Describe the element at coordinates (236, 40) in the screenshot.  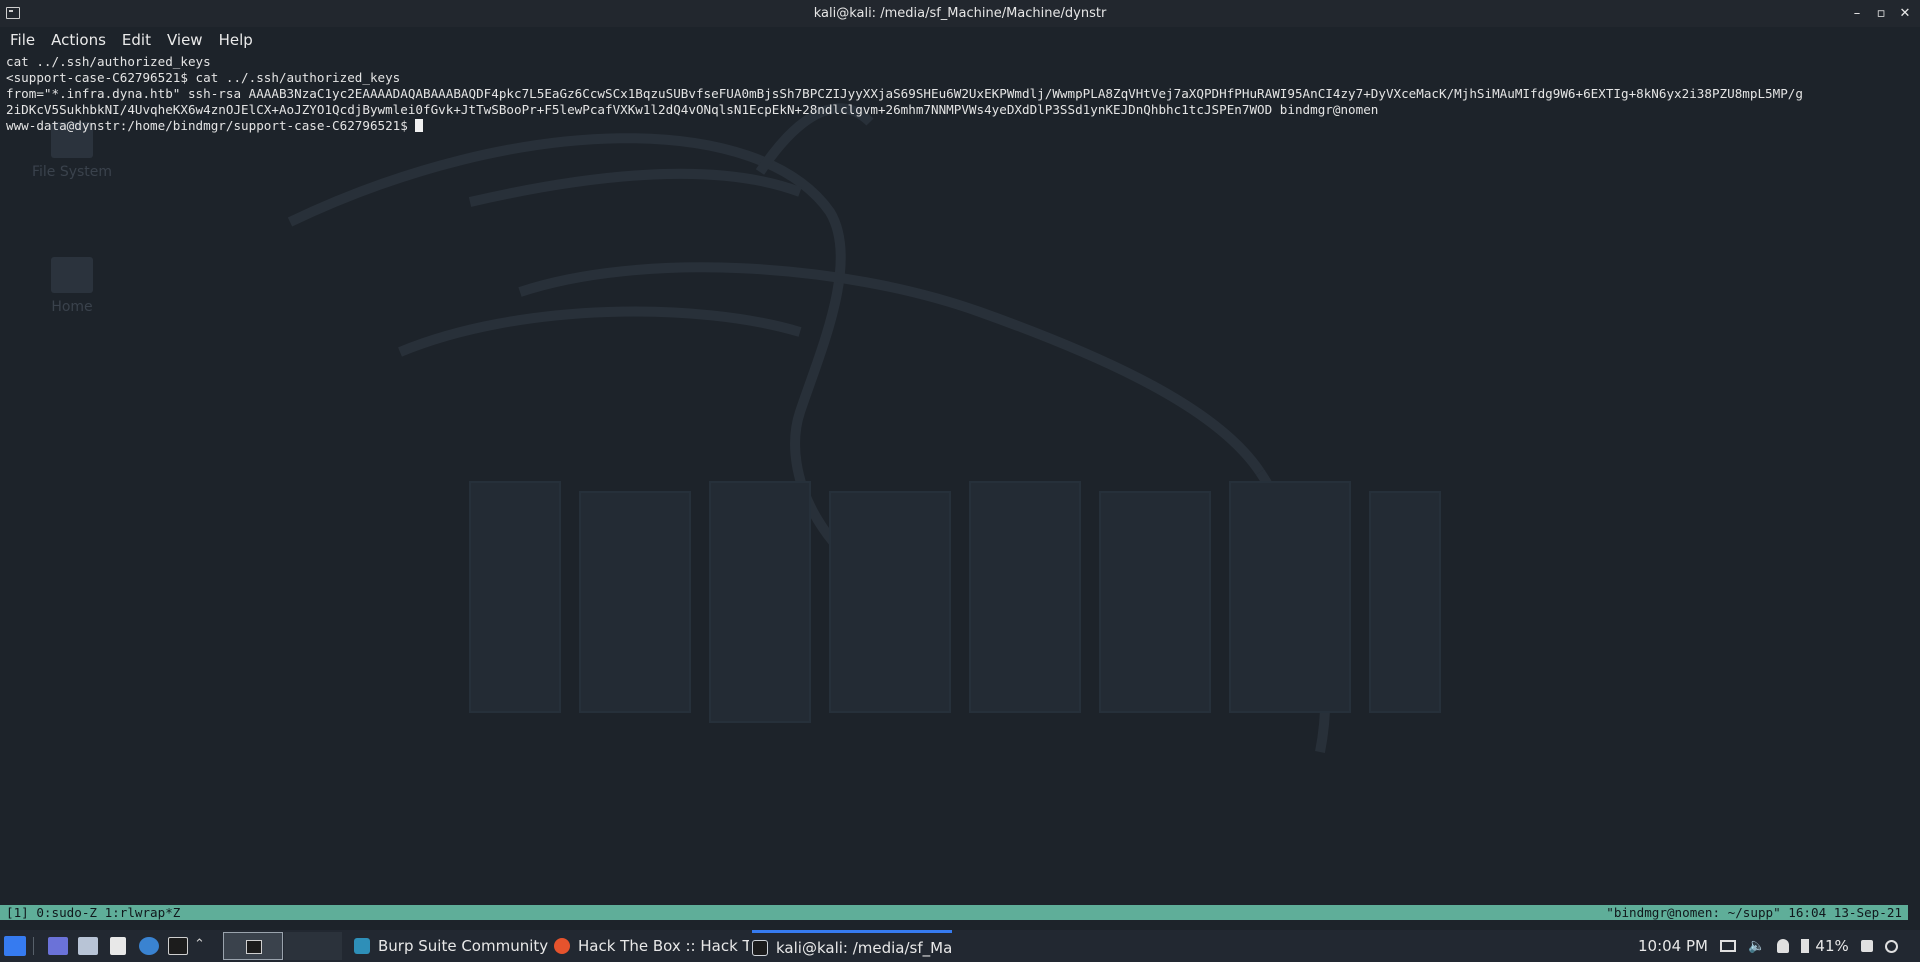
I see `menu-help: Help` at that location.